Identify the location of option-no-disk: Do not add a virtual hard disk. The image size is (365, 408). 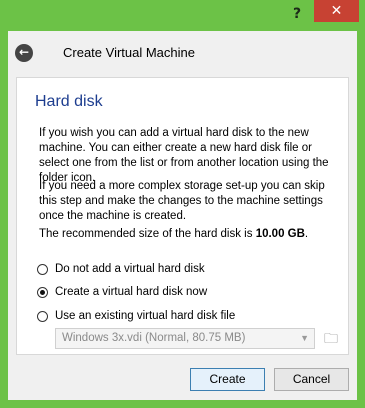
(121, 269).